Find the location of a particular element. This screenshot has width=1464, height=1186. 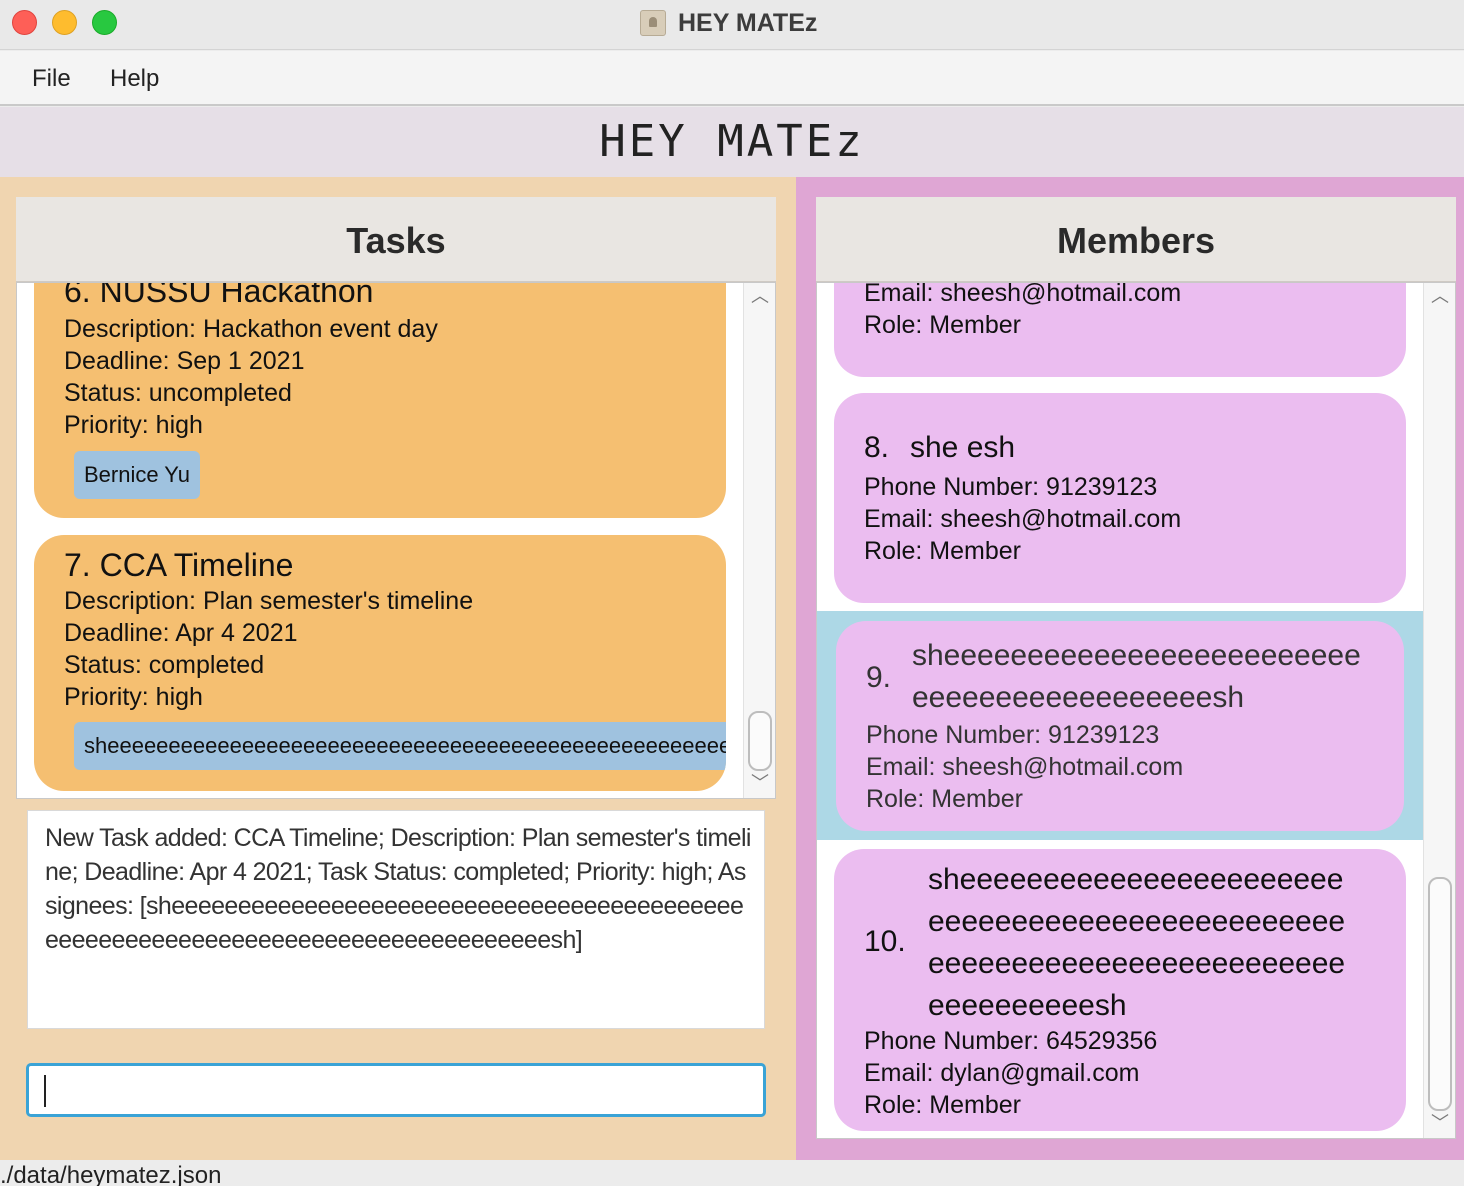

save-location-path: ./data/heymatez.json is located at coordinates (111, 1174).